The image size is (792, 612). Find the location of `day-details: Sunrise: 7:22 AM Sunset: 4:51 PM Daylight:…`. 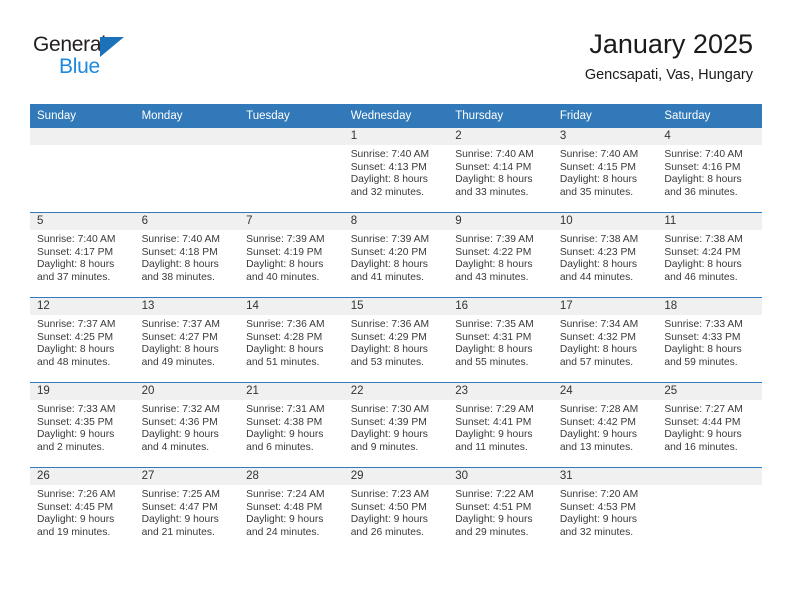

day-details: Sunrise: 7:22 AM Sunset: 4:51 PM Daylight:… is located at coordinates (500, 512).